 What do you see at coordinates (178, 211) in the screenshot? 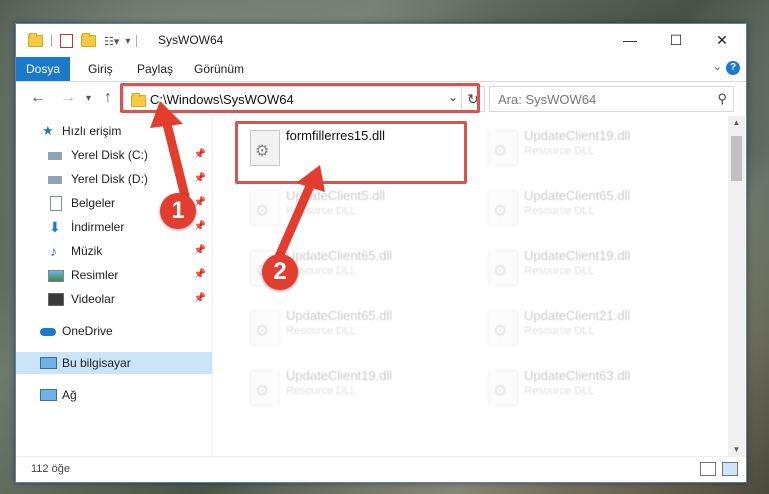
I see `step-badge-1: 1` at bounding box center [178, 211].